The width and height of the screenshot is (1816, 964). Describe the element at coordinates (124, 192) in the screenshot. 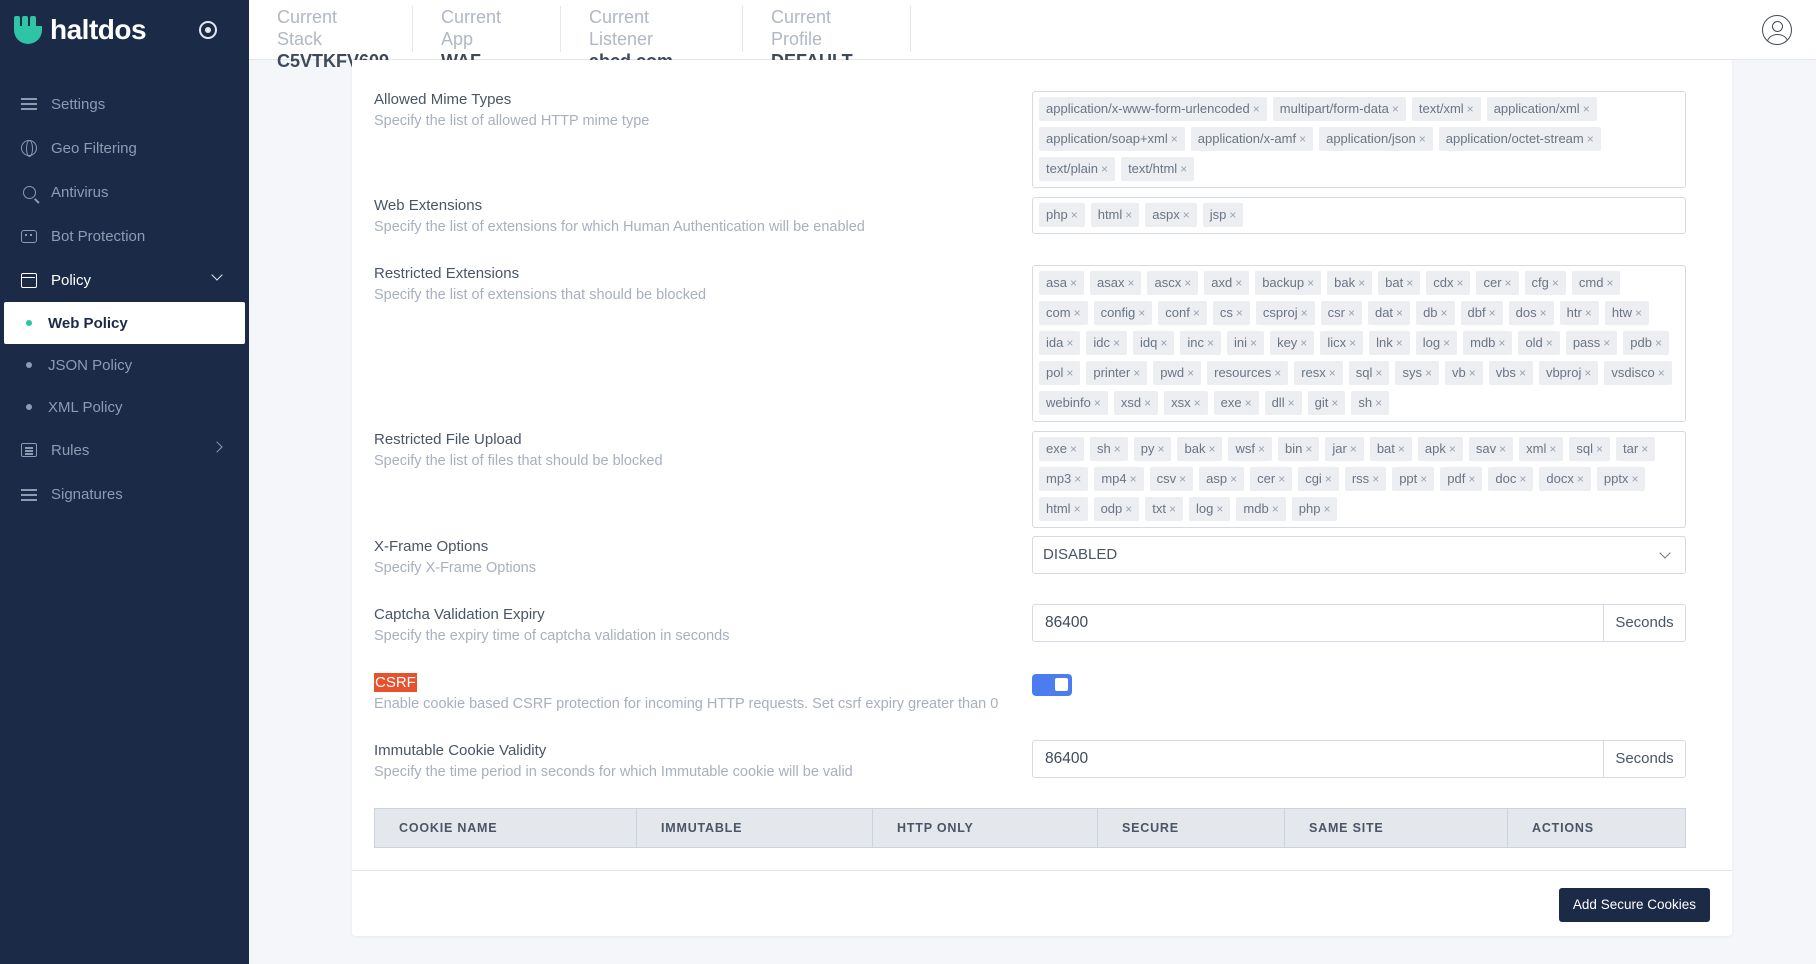

I see `sidebar-item-antivirus: Antivirus` at that location.